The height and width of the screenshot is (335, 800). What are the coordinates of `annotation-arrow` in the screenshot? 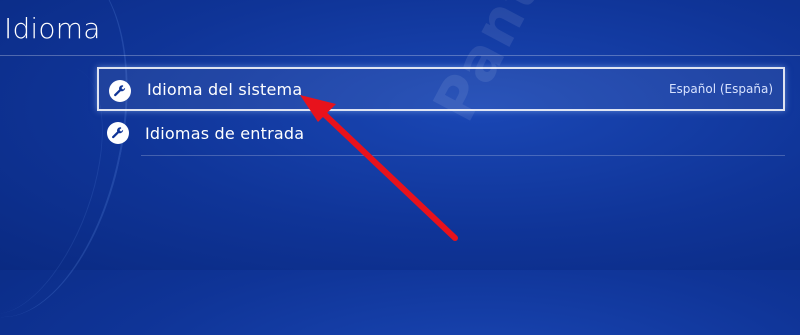 It's located at (379, 168).